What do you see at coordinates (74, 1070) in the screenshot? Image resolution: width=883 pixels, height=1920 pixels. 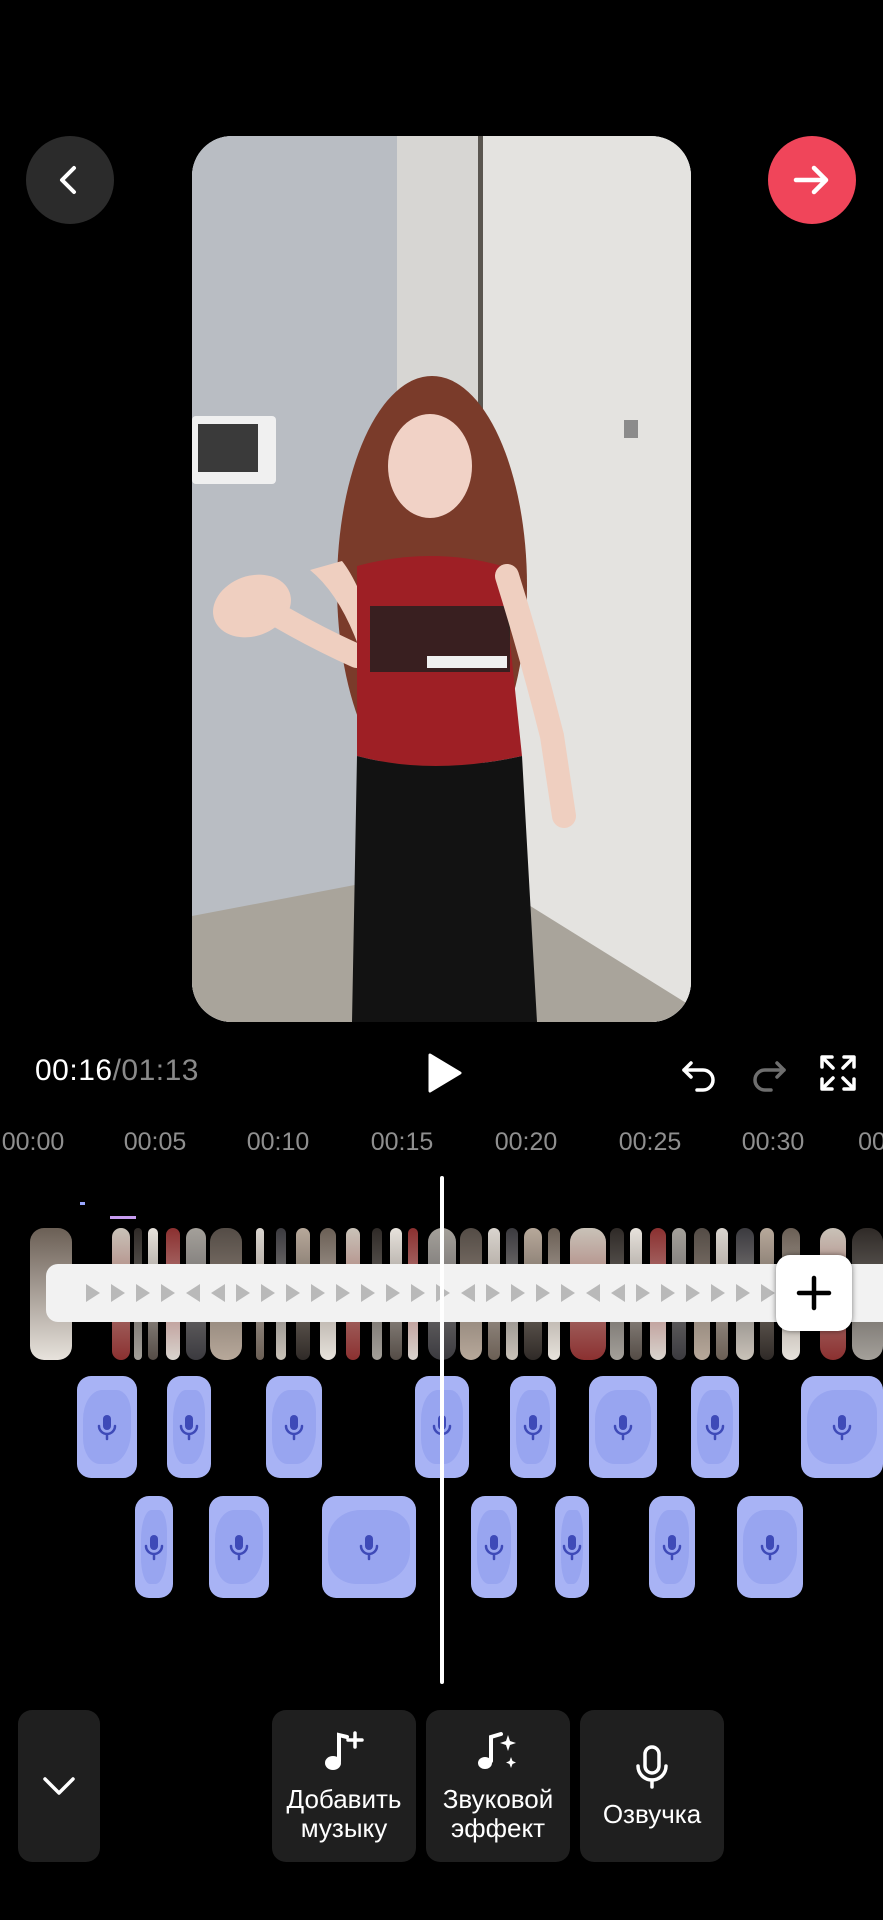 I see `current-time: 00:16` at bounding box center [74, 1070].